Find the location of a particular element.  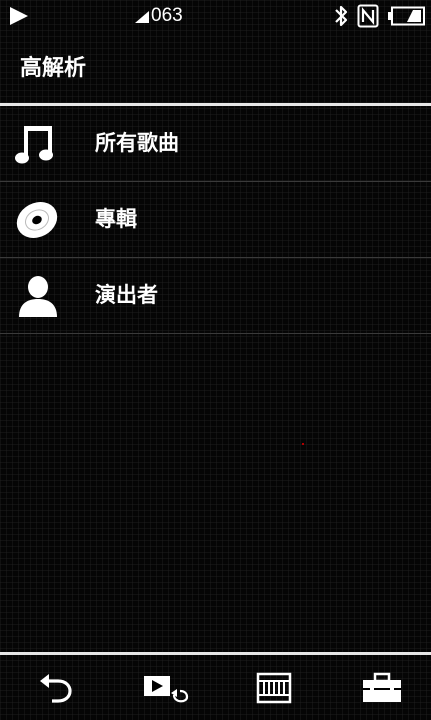

now-playing-return-icon is located at coordinates (166, 689).